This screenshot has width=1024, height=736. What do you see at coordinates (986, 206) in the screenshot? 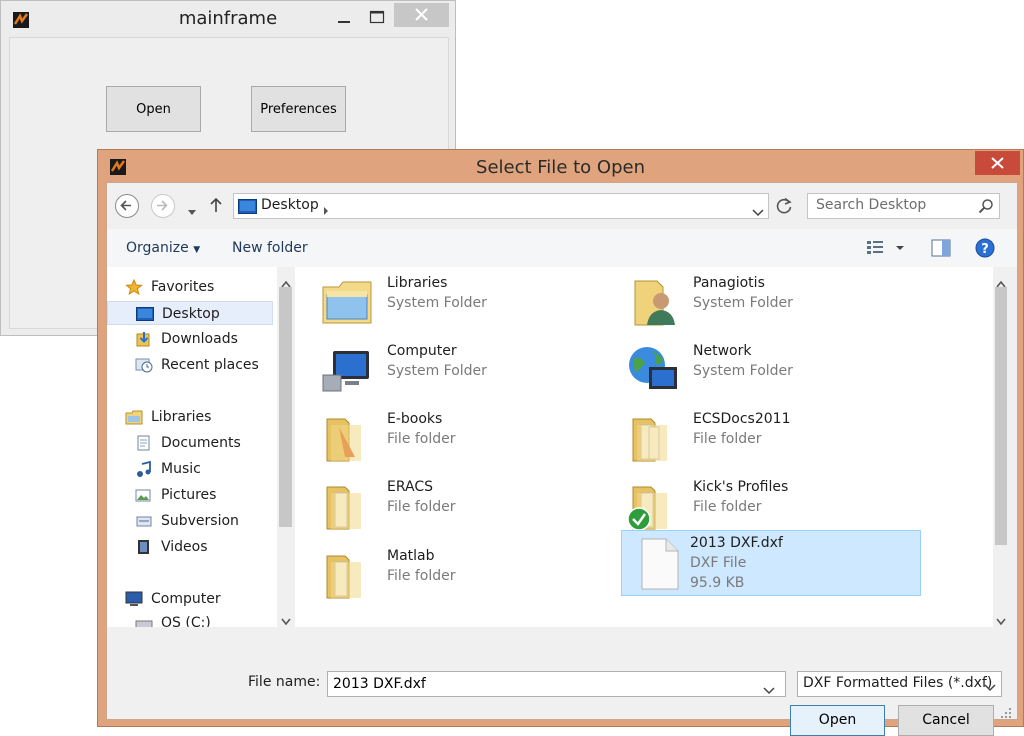
I see `search-icon` at bounding box center [986, 206].